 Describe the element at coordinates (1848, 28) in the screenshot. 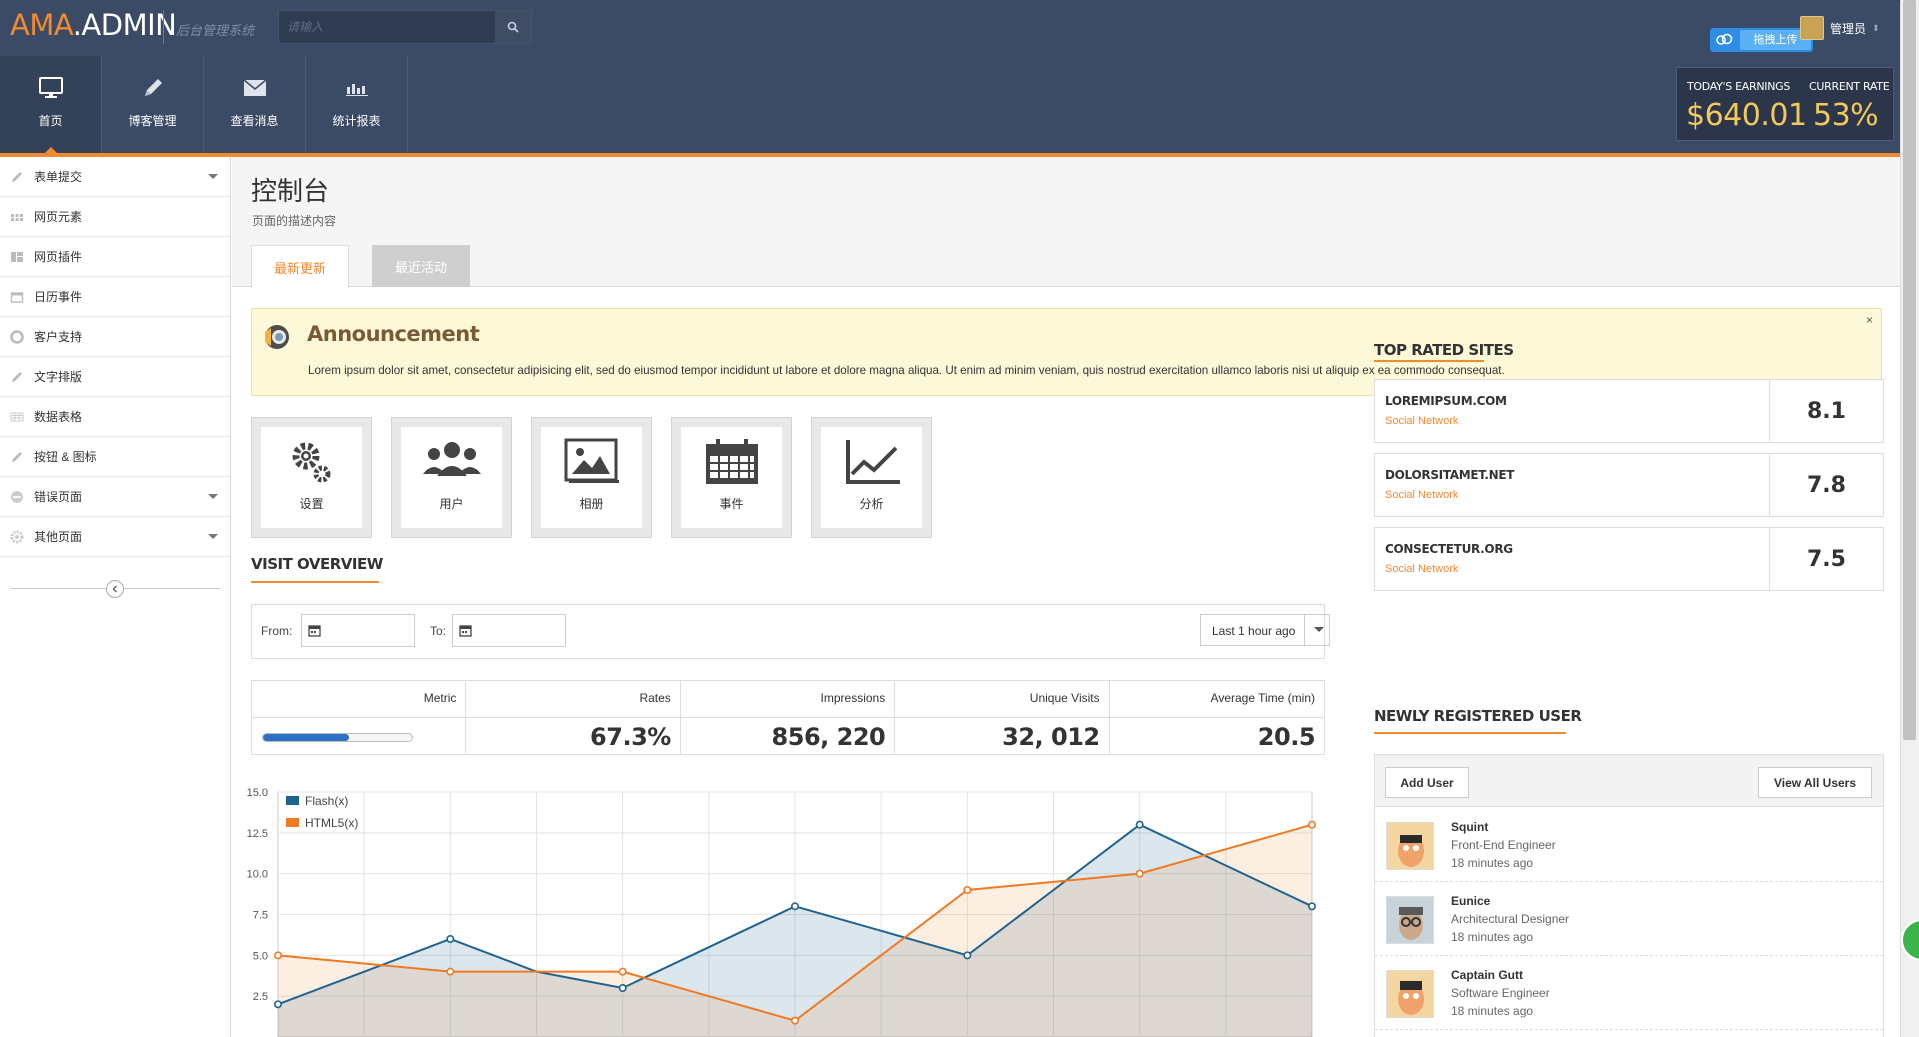

I see `user-menu: 管理员 ⬍` at that location.